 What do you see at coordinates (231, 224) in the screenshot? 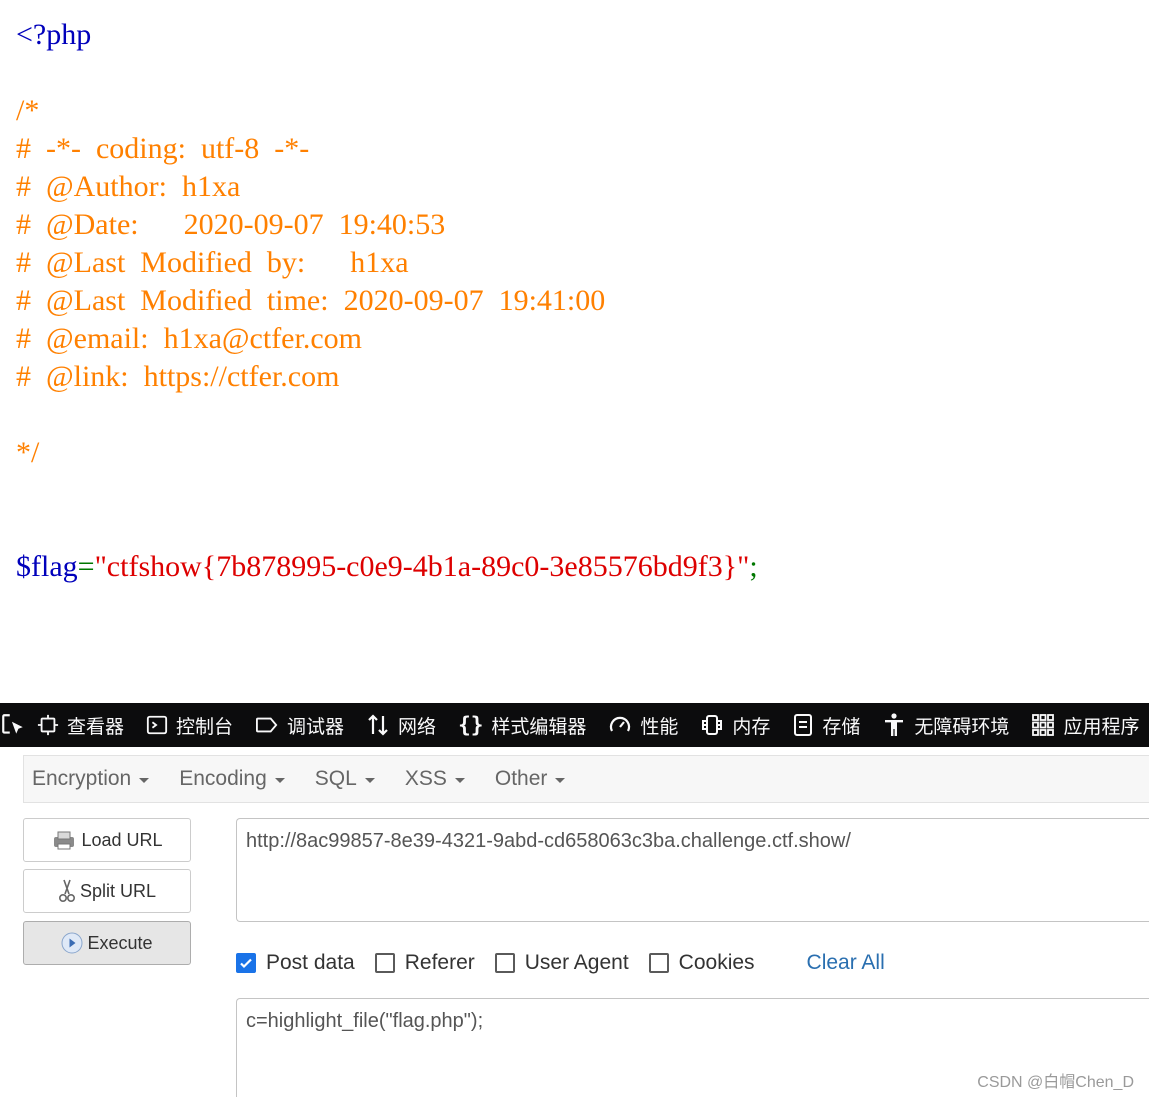
I see `code-token-comment: # @Date: 2020-09-07 19:40:53` at bounding box center [231, 224].